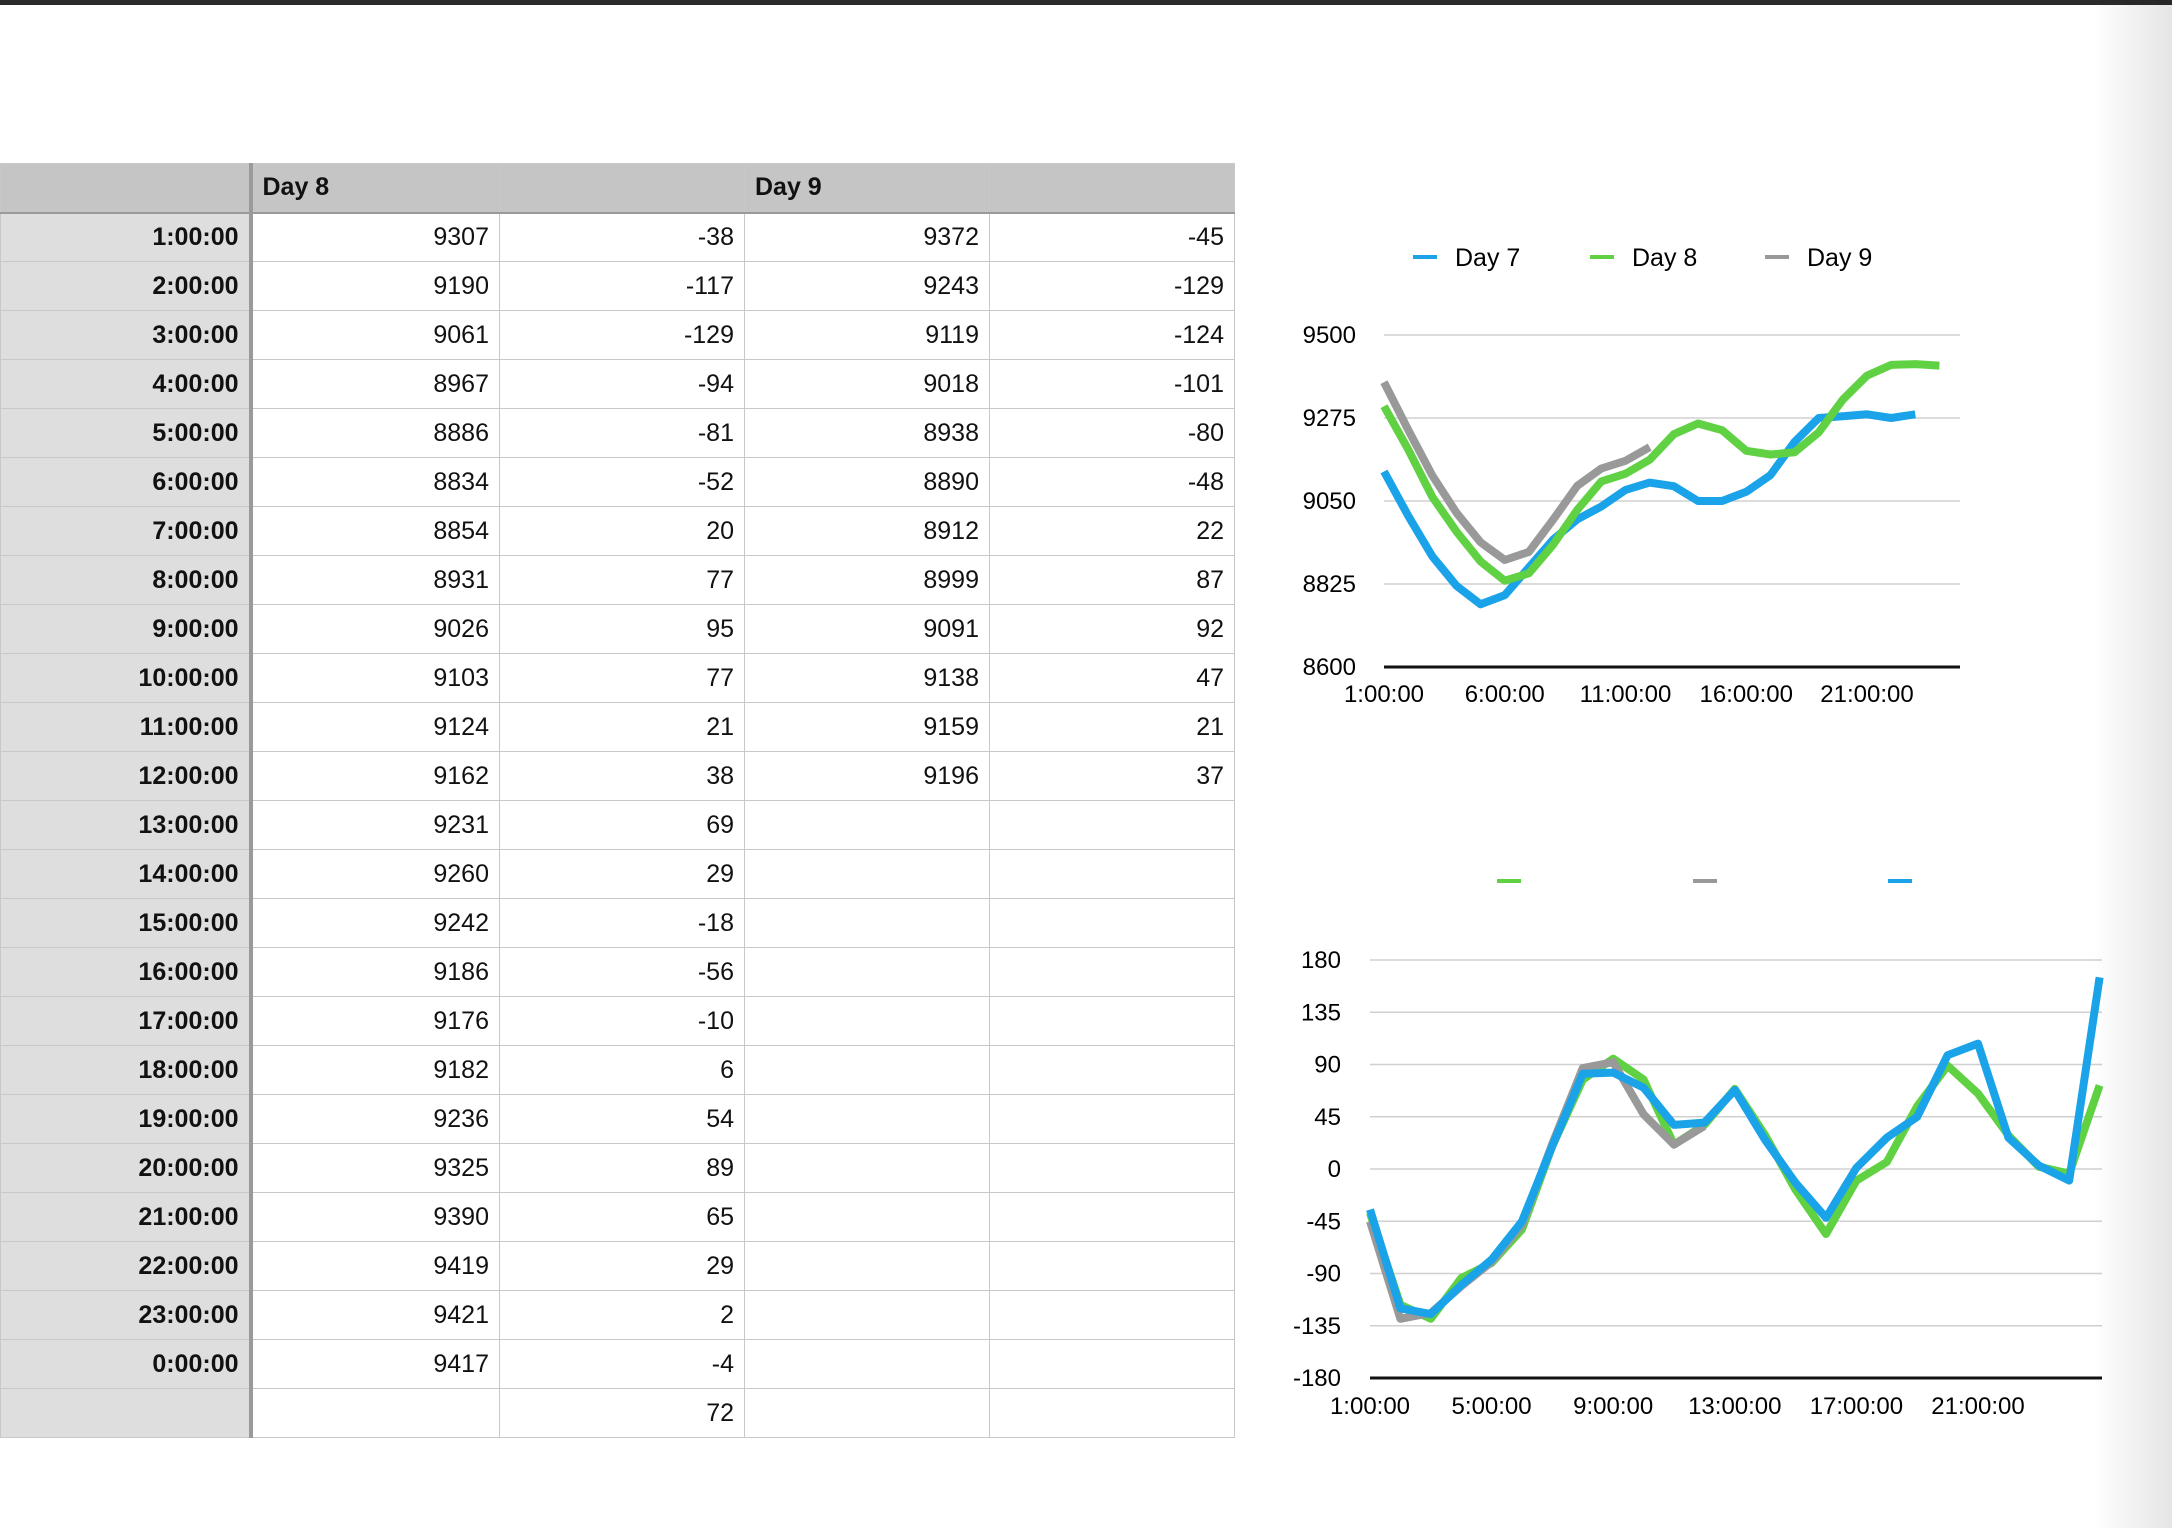 This screenshot has height=1528, width=2172. I want to click on y-tick-label: 9275, so click(1329, 418).